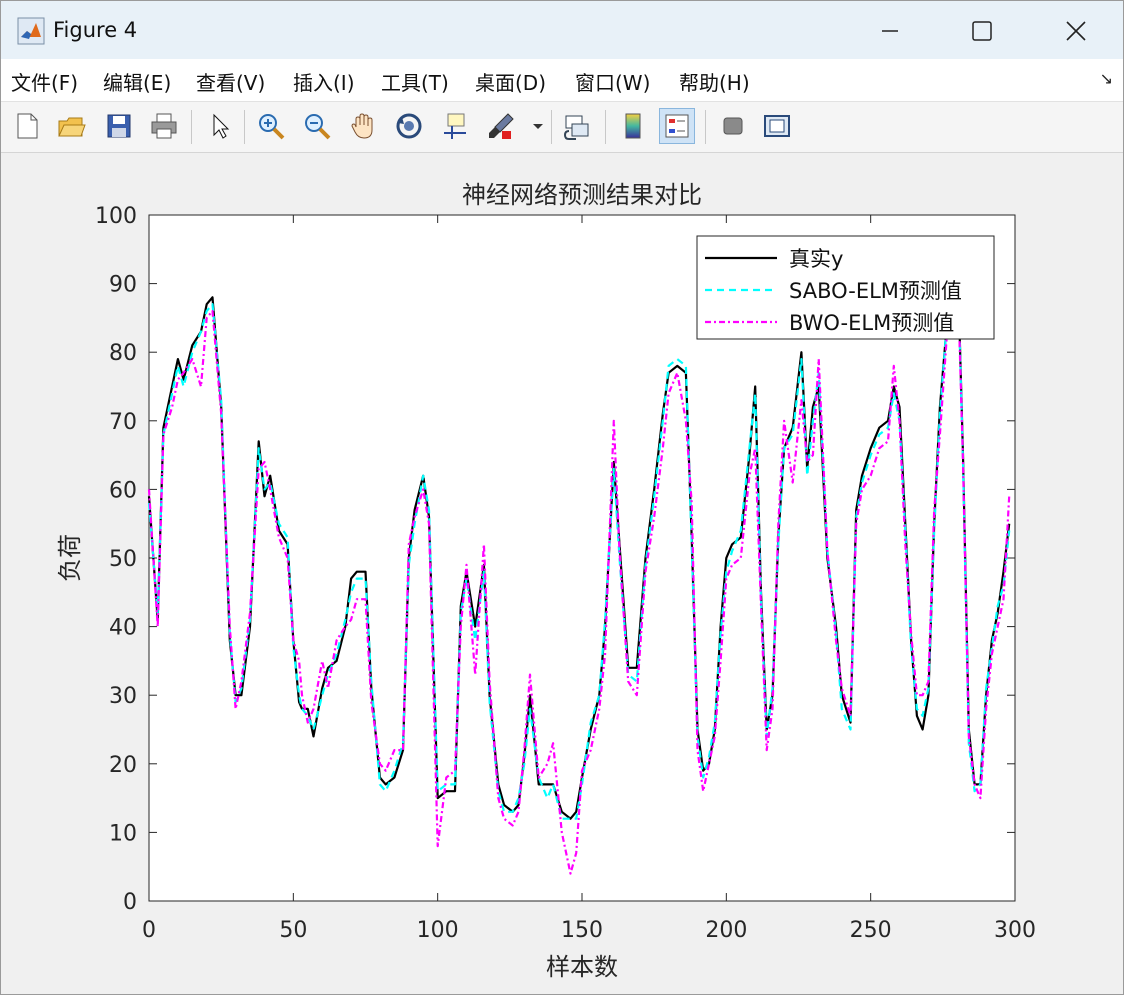 Image resolution: width=1124 pixels, height=995 pixels. I want to click on rotate-3d-button, so click(409, 126).